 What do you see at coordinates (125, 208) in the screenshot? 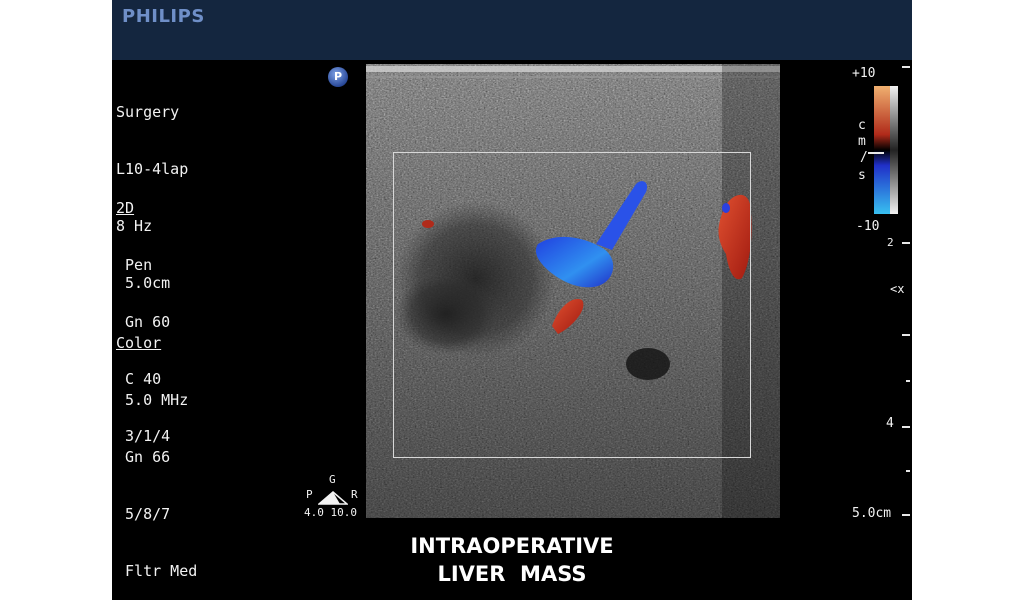
I see `params-2d-title: 2D` at bounding box center [125, 208].